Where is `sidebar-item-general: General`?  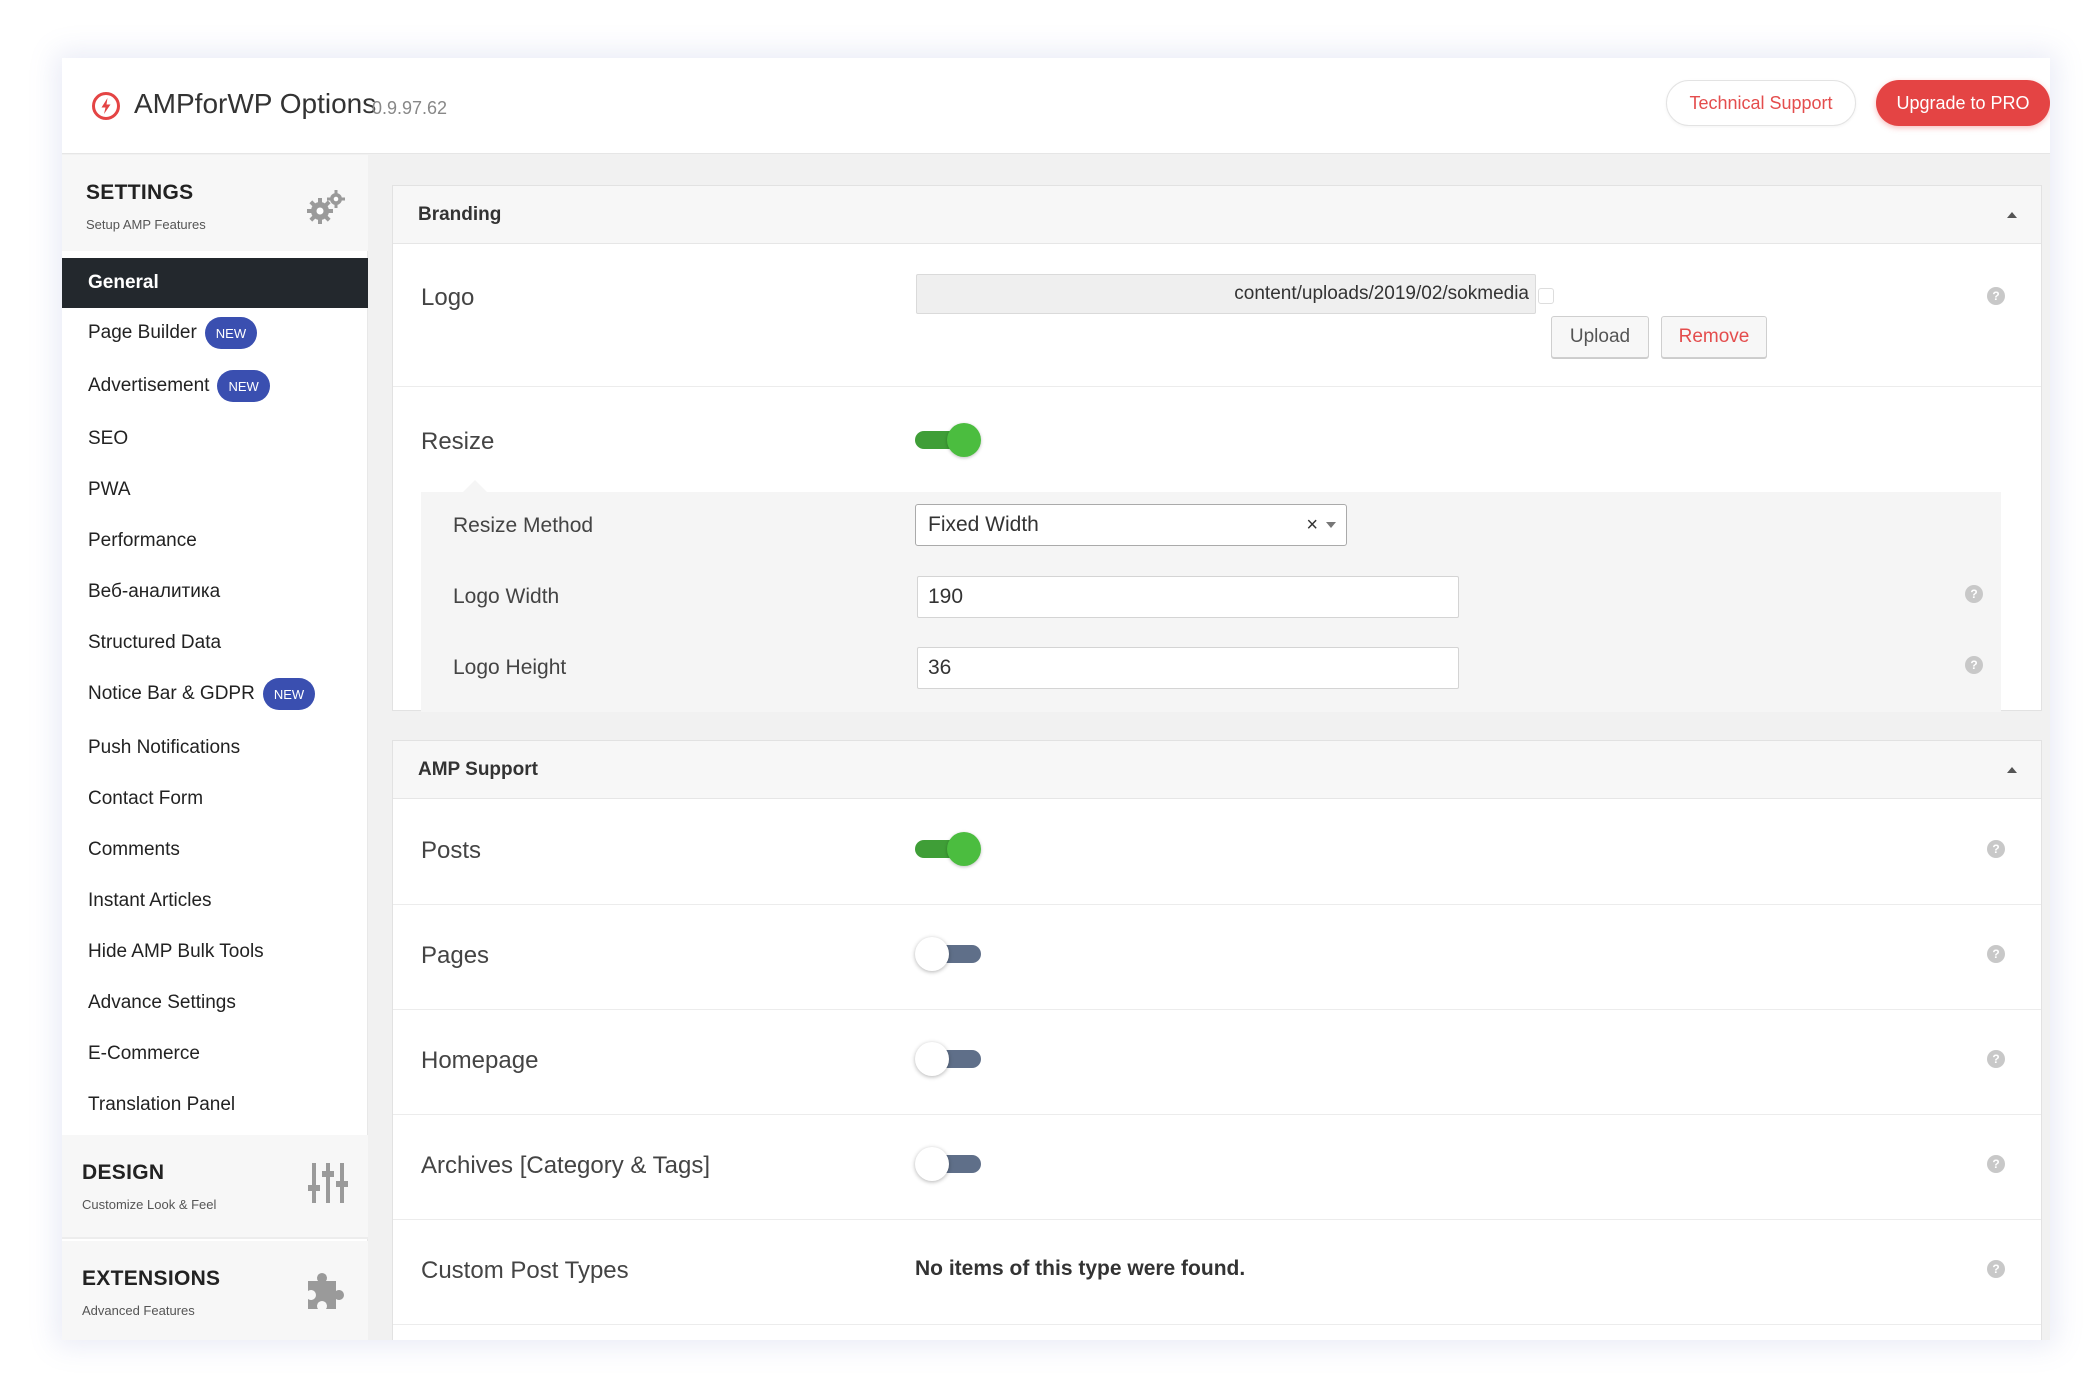 sidebar-item-general: General is located at coordinates (215, 283).